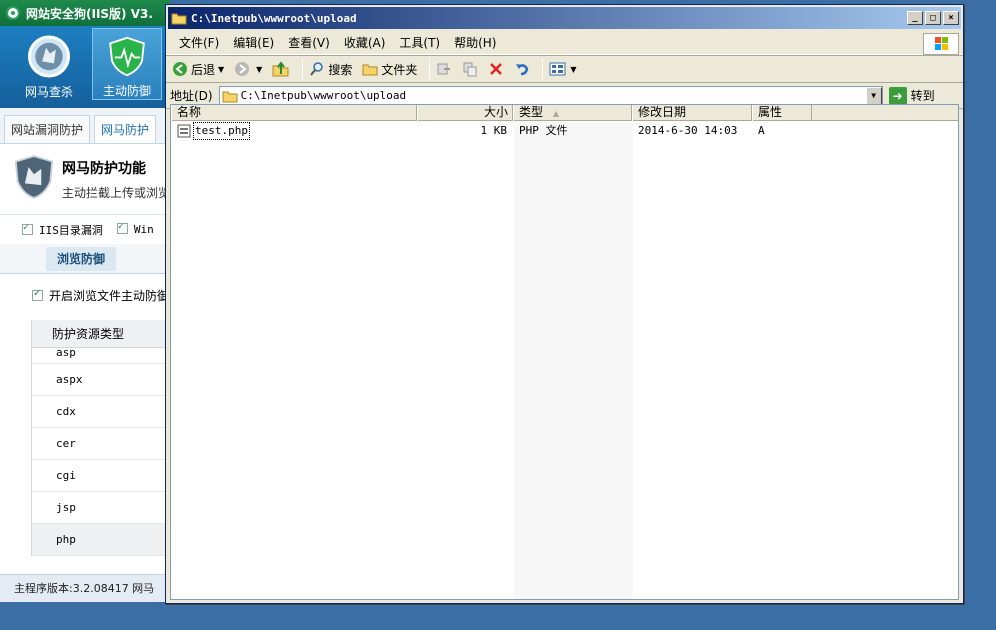 The height and width of the screenshot is (630, 996). I want to click on vuln-checks: IIS目录漏洞 Win, so click(85, 229).